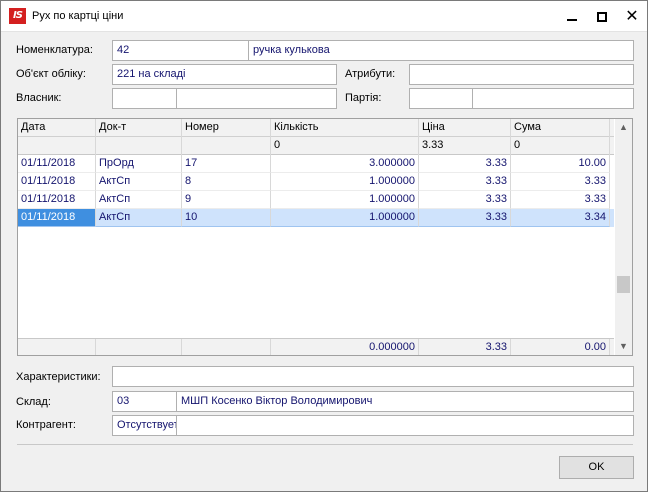  Describe the element at coordinates (623, 237) in the screenshot. I see `grid-vertical-scrollbar: ▲ ▼` at that location.